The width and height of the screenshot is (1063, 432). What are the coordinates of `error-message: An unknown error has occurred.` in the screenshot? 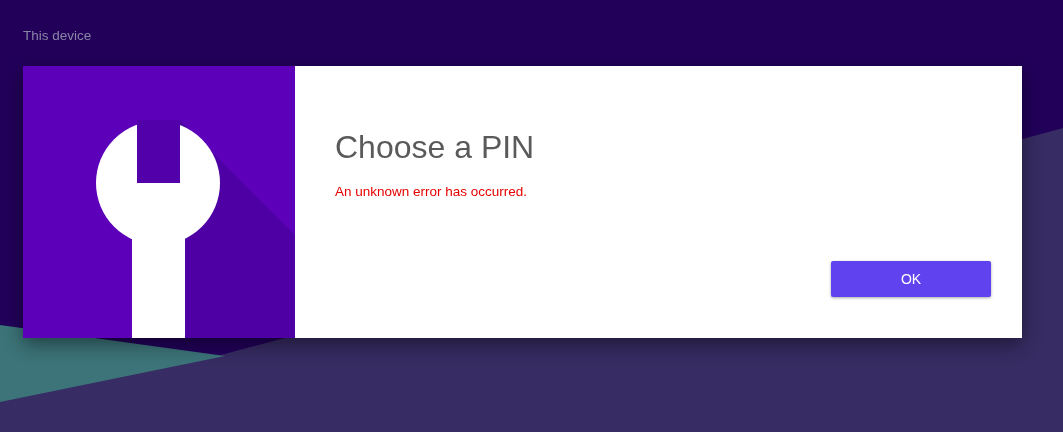 It's located at (432, 191).